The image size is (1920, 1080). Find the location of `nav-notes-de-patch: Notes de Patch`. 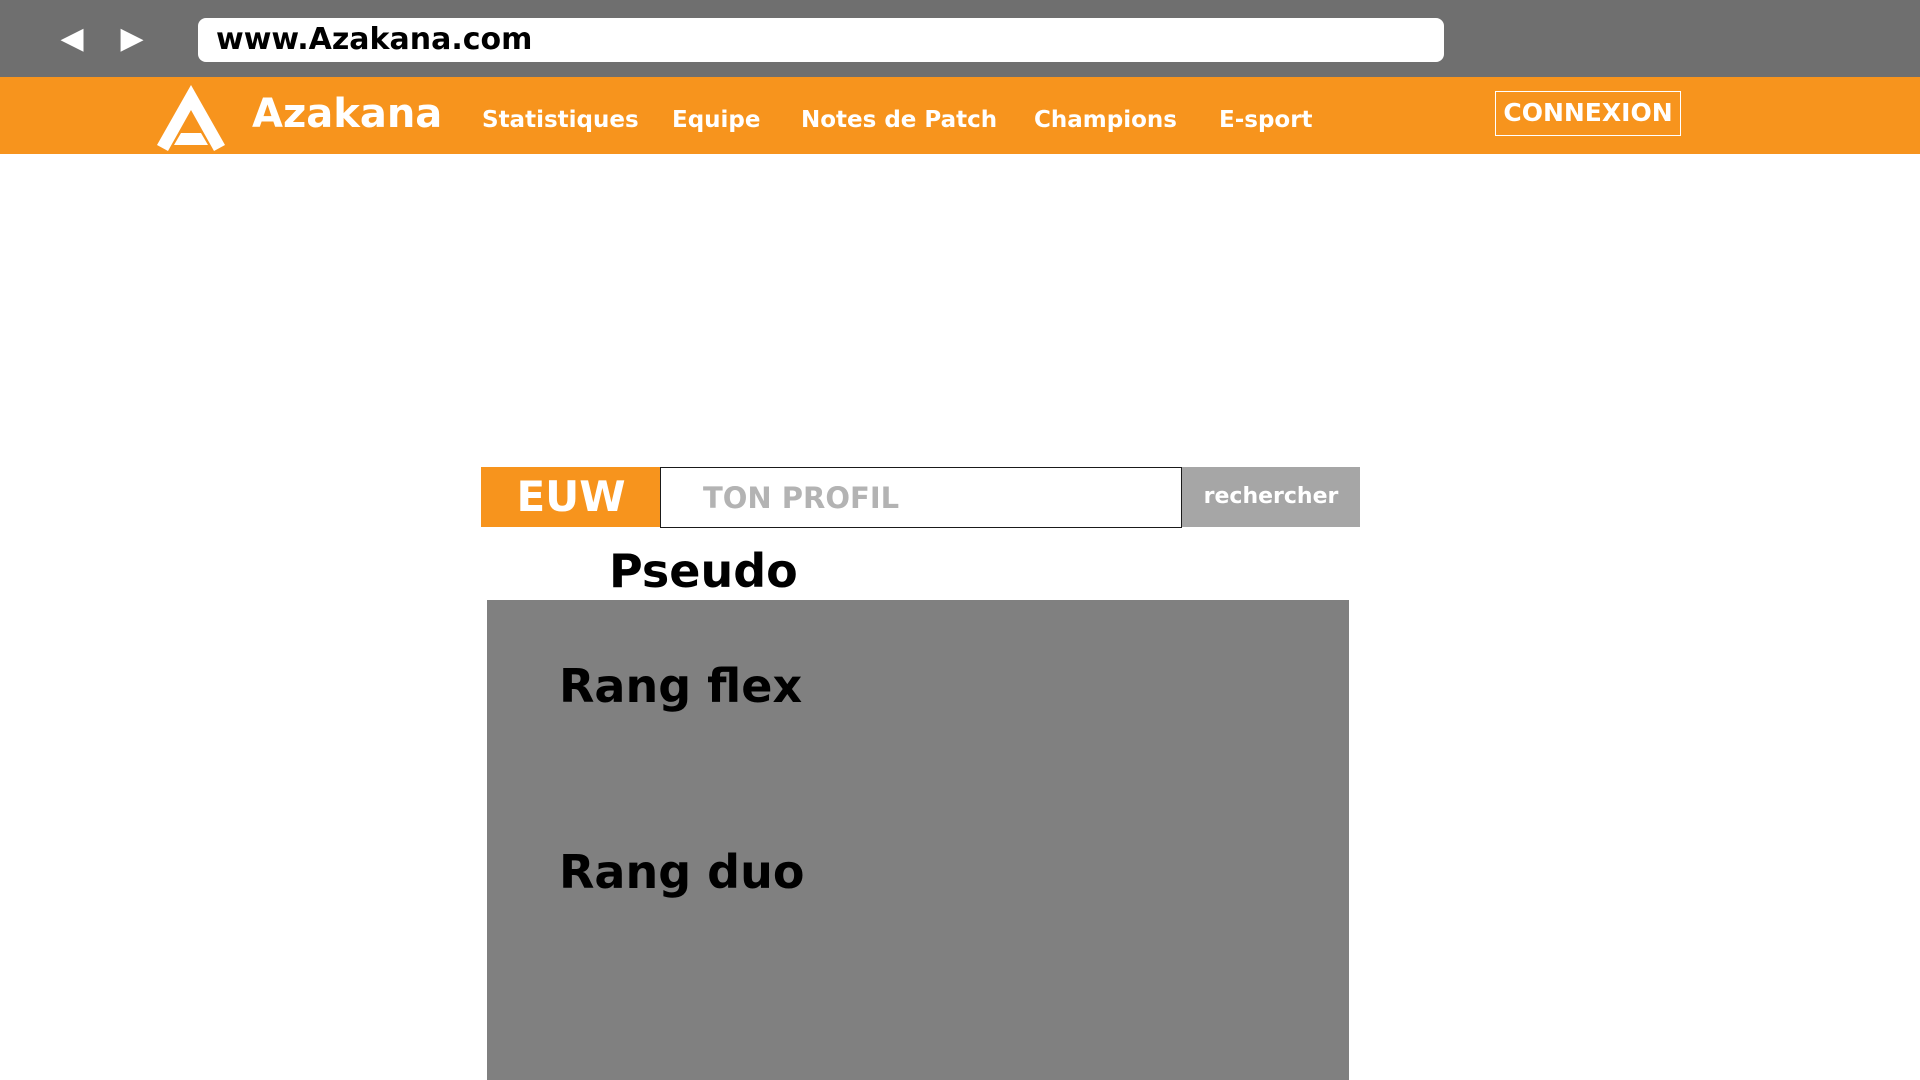

nav-notes-de-patch: Notes de Patch is located at coordinates (899, 120).